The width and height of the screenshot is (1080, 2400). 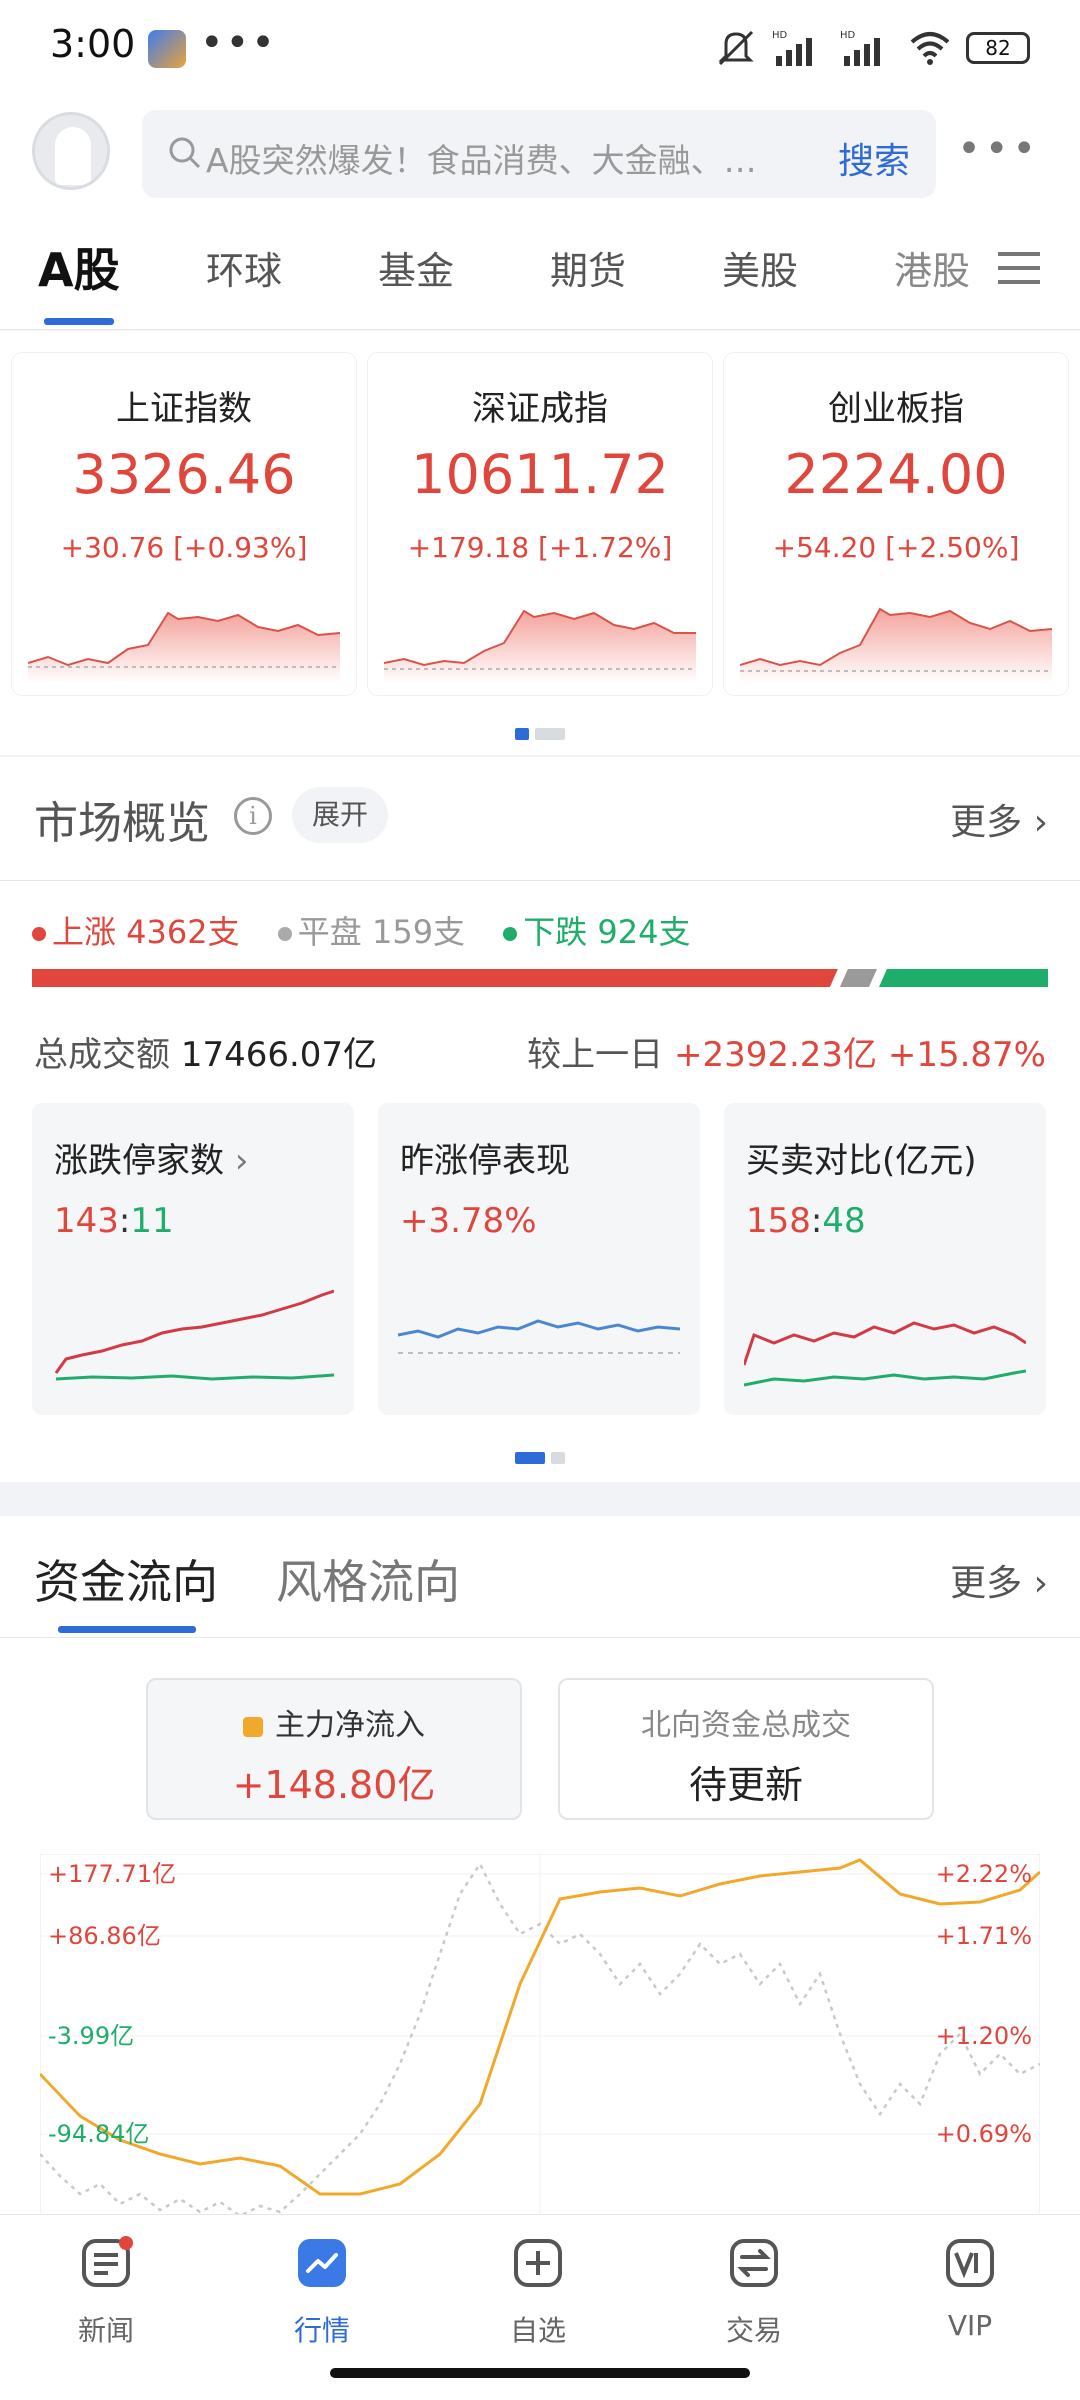 I want to click on turnover: 总成交额 17466.07亿, so click(x=205, y=1051).